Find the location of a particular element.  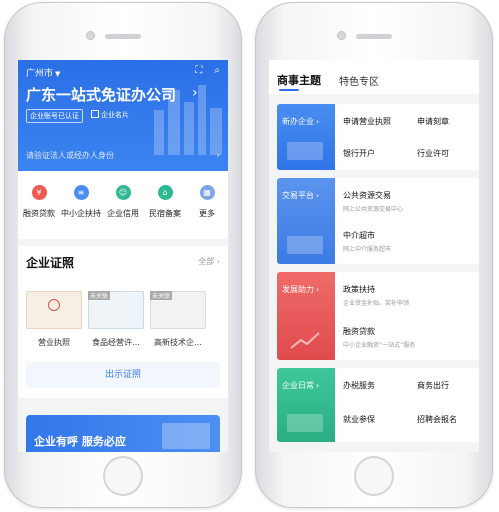

certificate-thumbnail is located at coordinates (54, 310).